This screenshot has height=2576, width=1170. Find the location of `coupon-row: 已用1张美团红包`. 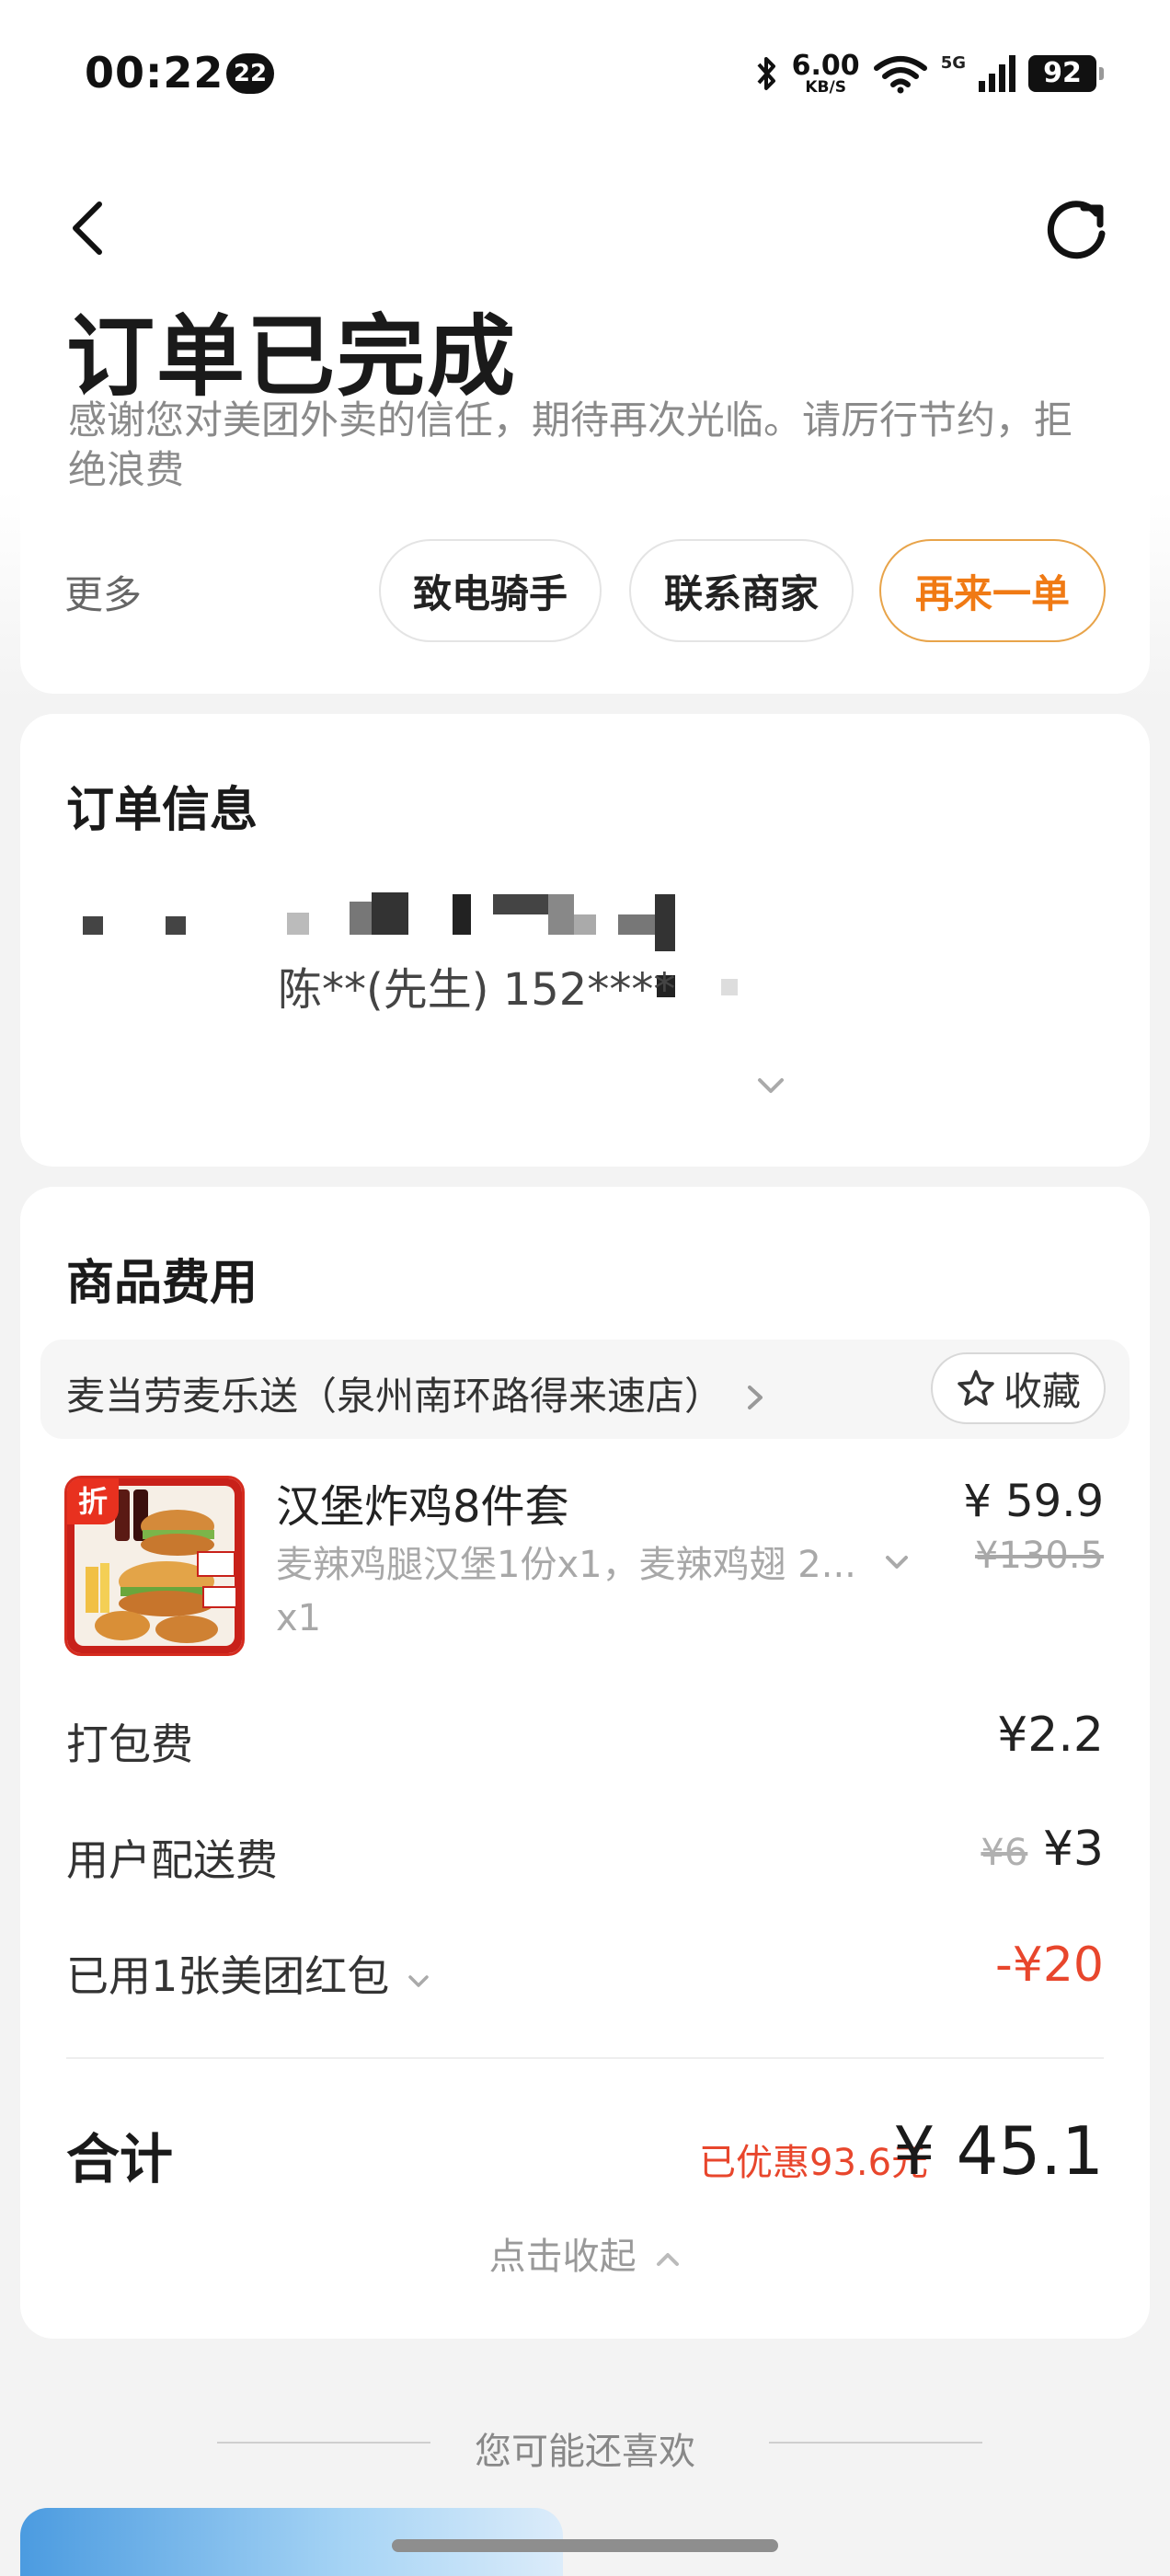

coupon-row: 已用1张美团红包 is located at coordinates (248, 1974).